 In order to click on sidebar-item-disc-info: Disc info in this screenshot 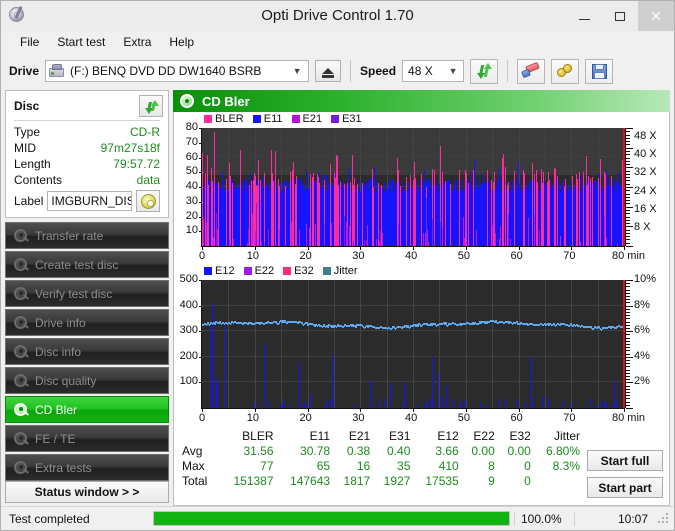, I will do `click(87, 351)`.